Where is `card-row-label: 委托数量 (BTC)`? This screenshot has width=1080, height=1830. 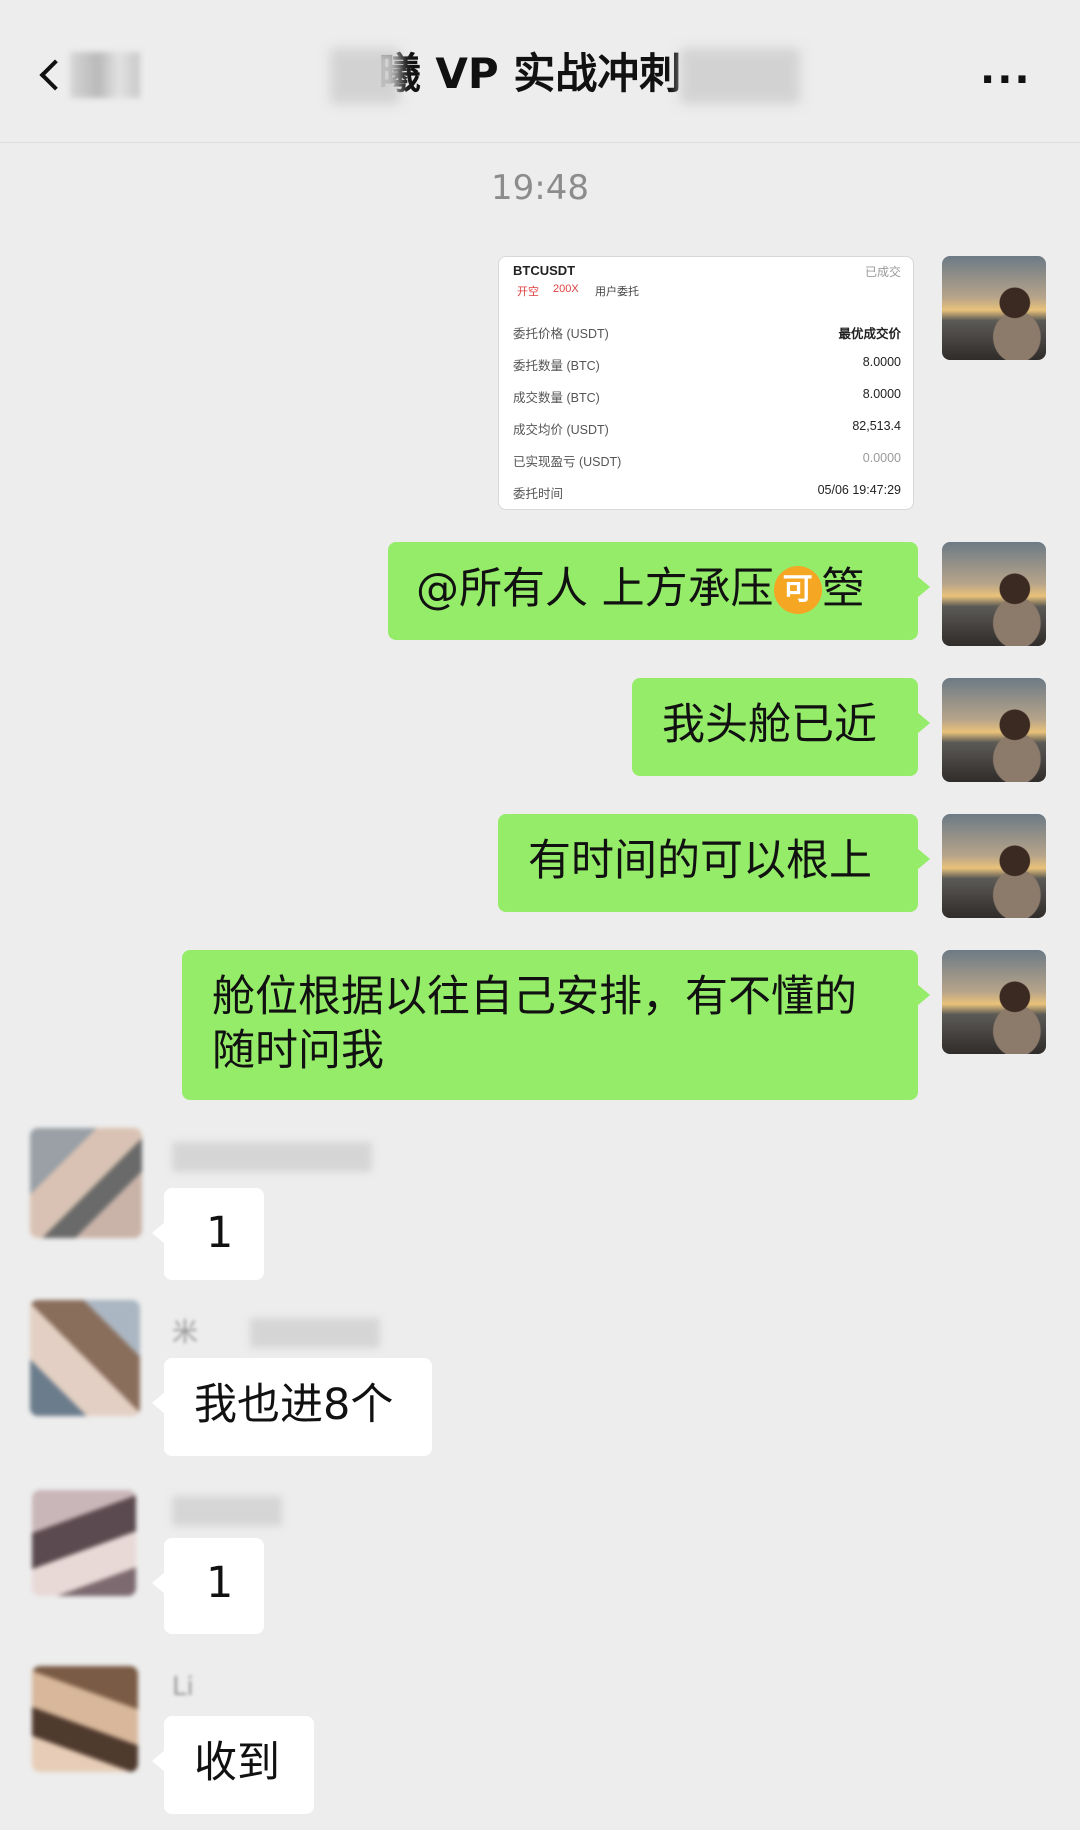 card-row-label: 委托数量 (BTC) is located at coordinates (556, 366).